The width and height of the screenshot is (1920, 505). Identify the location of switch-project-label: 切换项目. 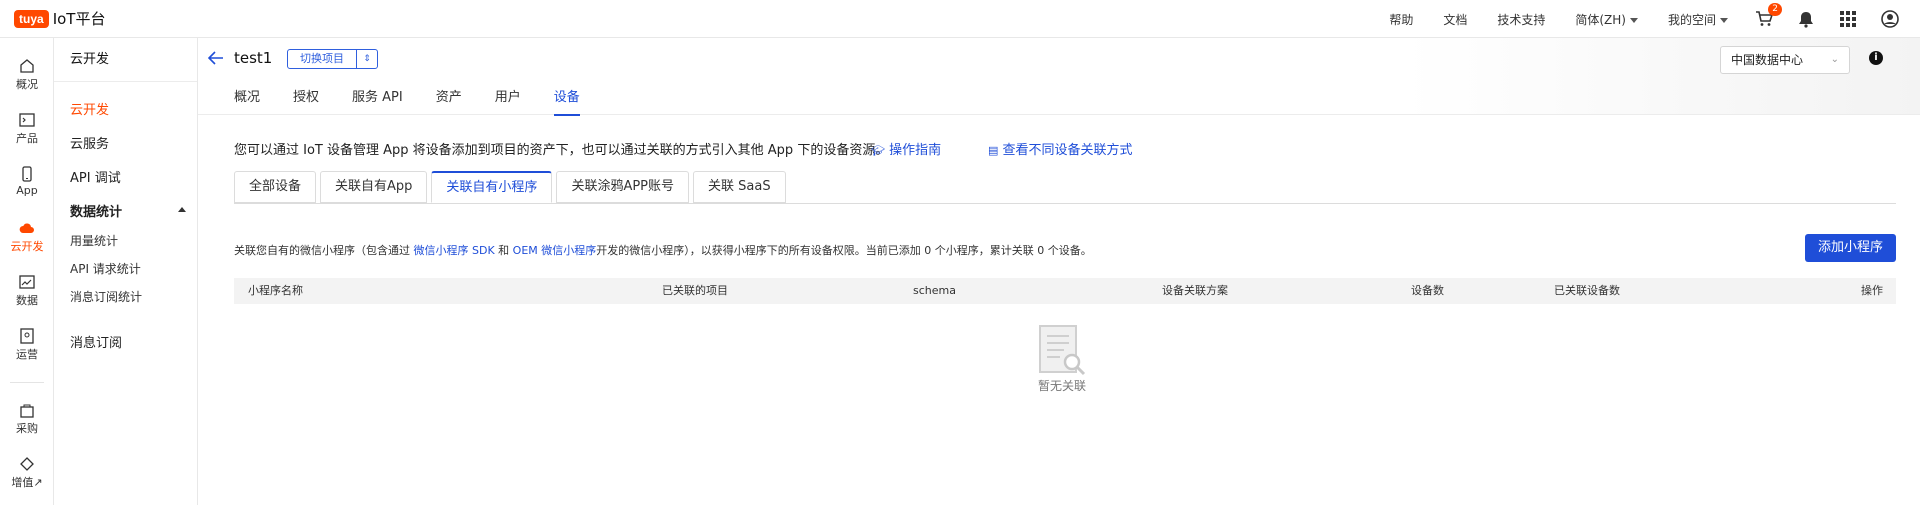
(322, 59).